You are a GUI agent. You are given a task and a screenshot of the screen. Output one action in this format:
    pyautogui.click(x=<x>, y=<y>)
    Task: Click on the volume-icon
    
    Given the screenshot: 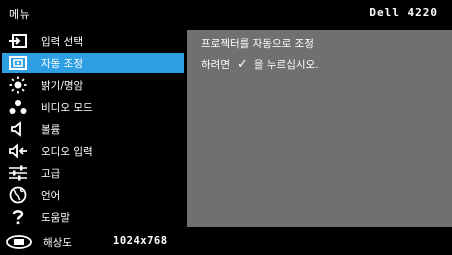 What is the action you would take?
    pyautogui.click(x=18, y=129)
    